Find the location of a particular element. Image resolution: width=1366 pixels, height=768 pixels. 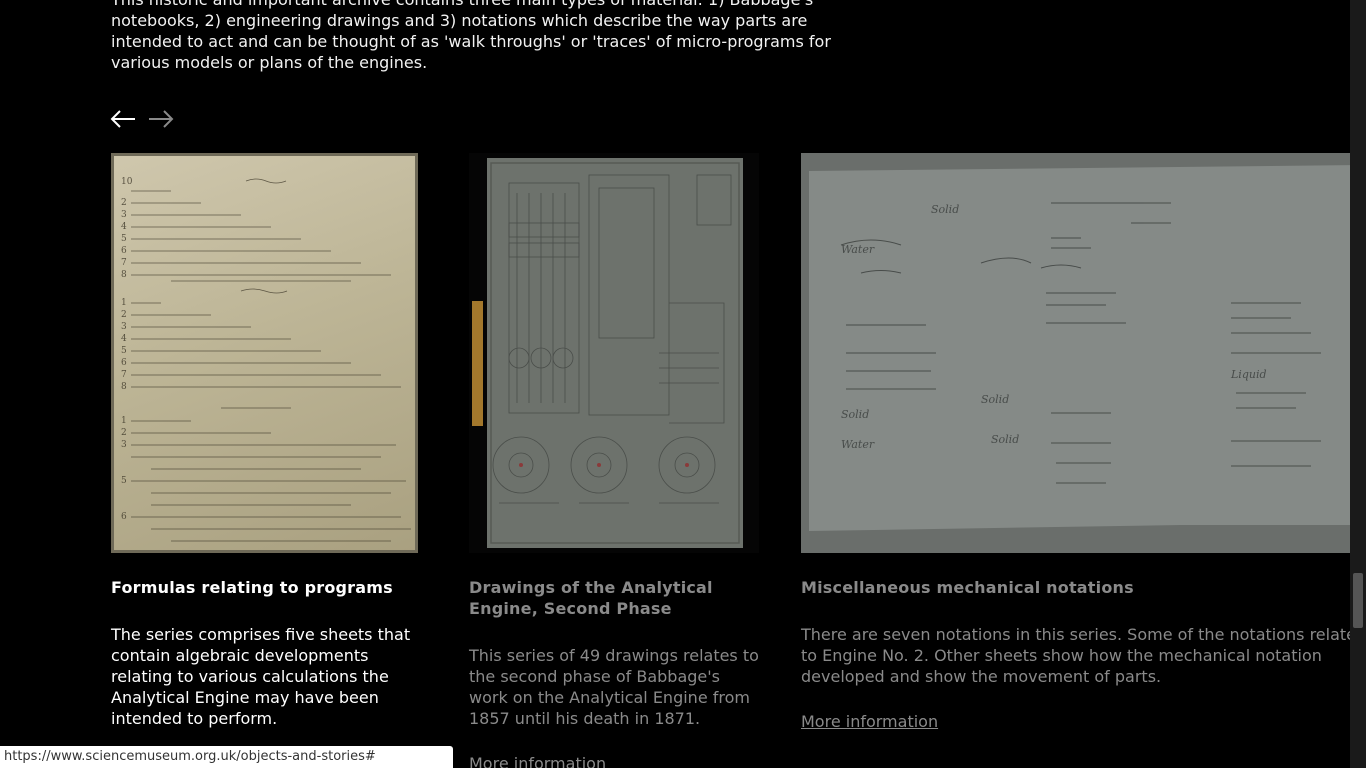

engineering-drawing-illustration is located at coordinates (607, 353).